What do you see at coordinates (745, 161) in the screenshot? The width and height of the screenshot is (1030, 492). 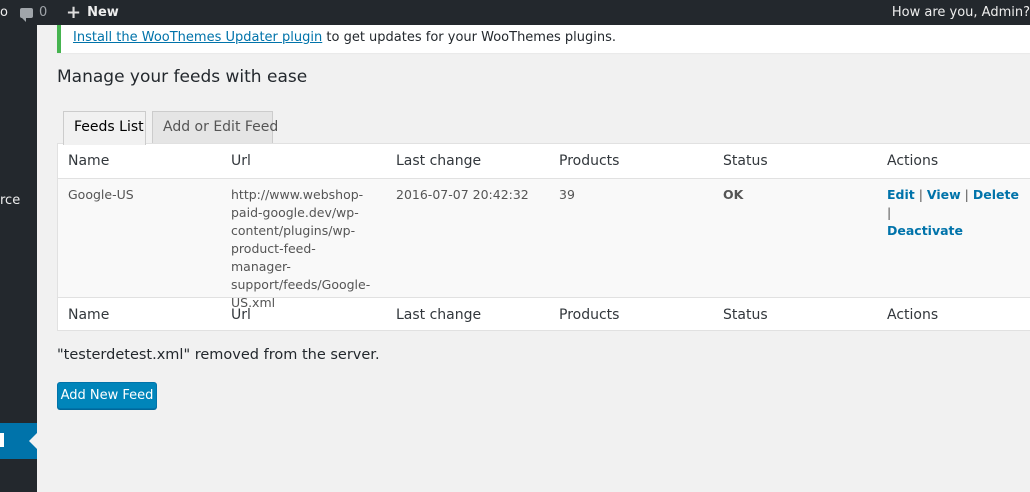 I see `column-header-status: Status` at bounding box center [745, 161].